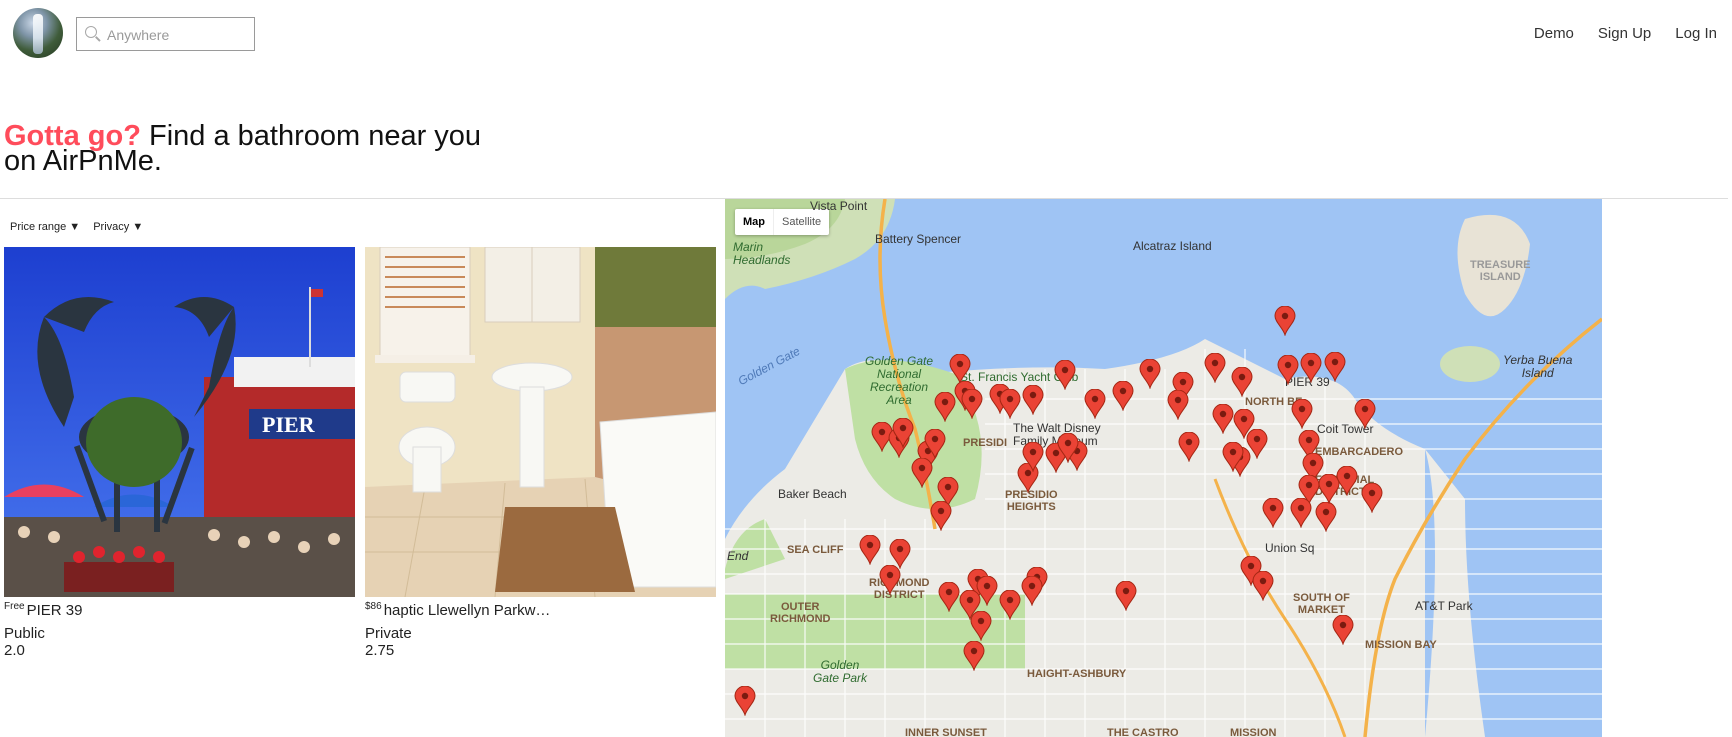 The image size is (1732, 737). What do you see at coordinates (55, 610) in the screenshot?
I see `listing-name: PIER 39` at bounding box center [55, 610].